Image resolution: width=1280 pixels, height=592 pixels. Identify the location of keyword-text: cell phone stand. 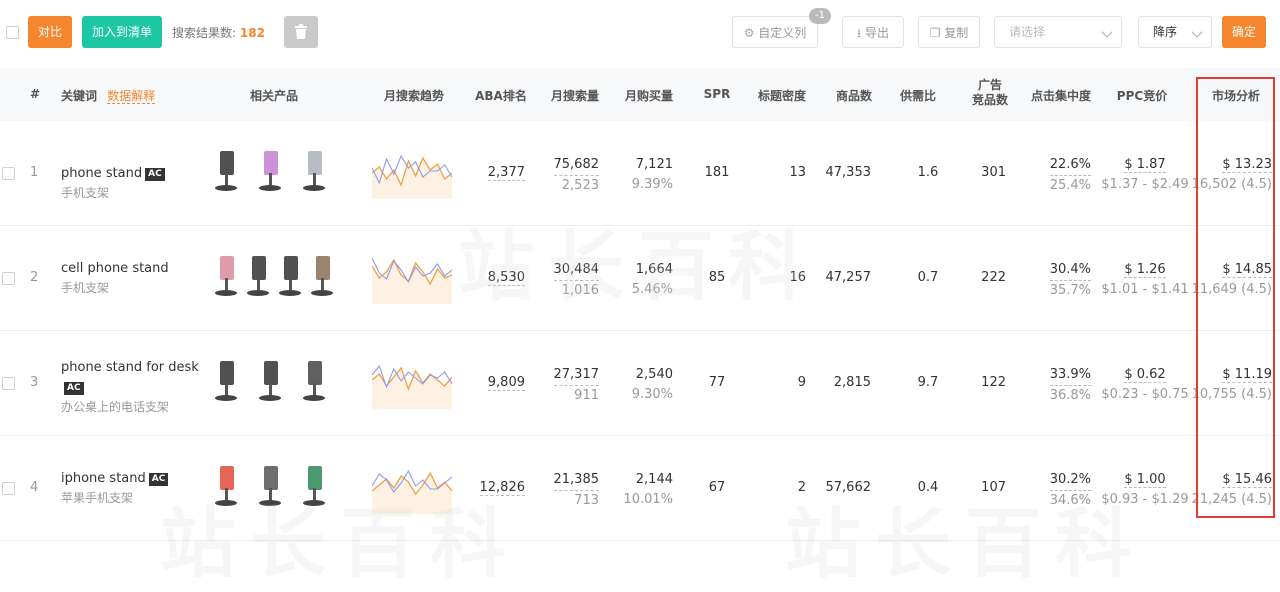
(115, 268).